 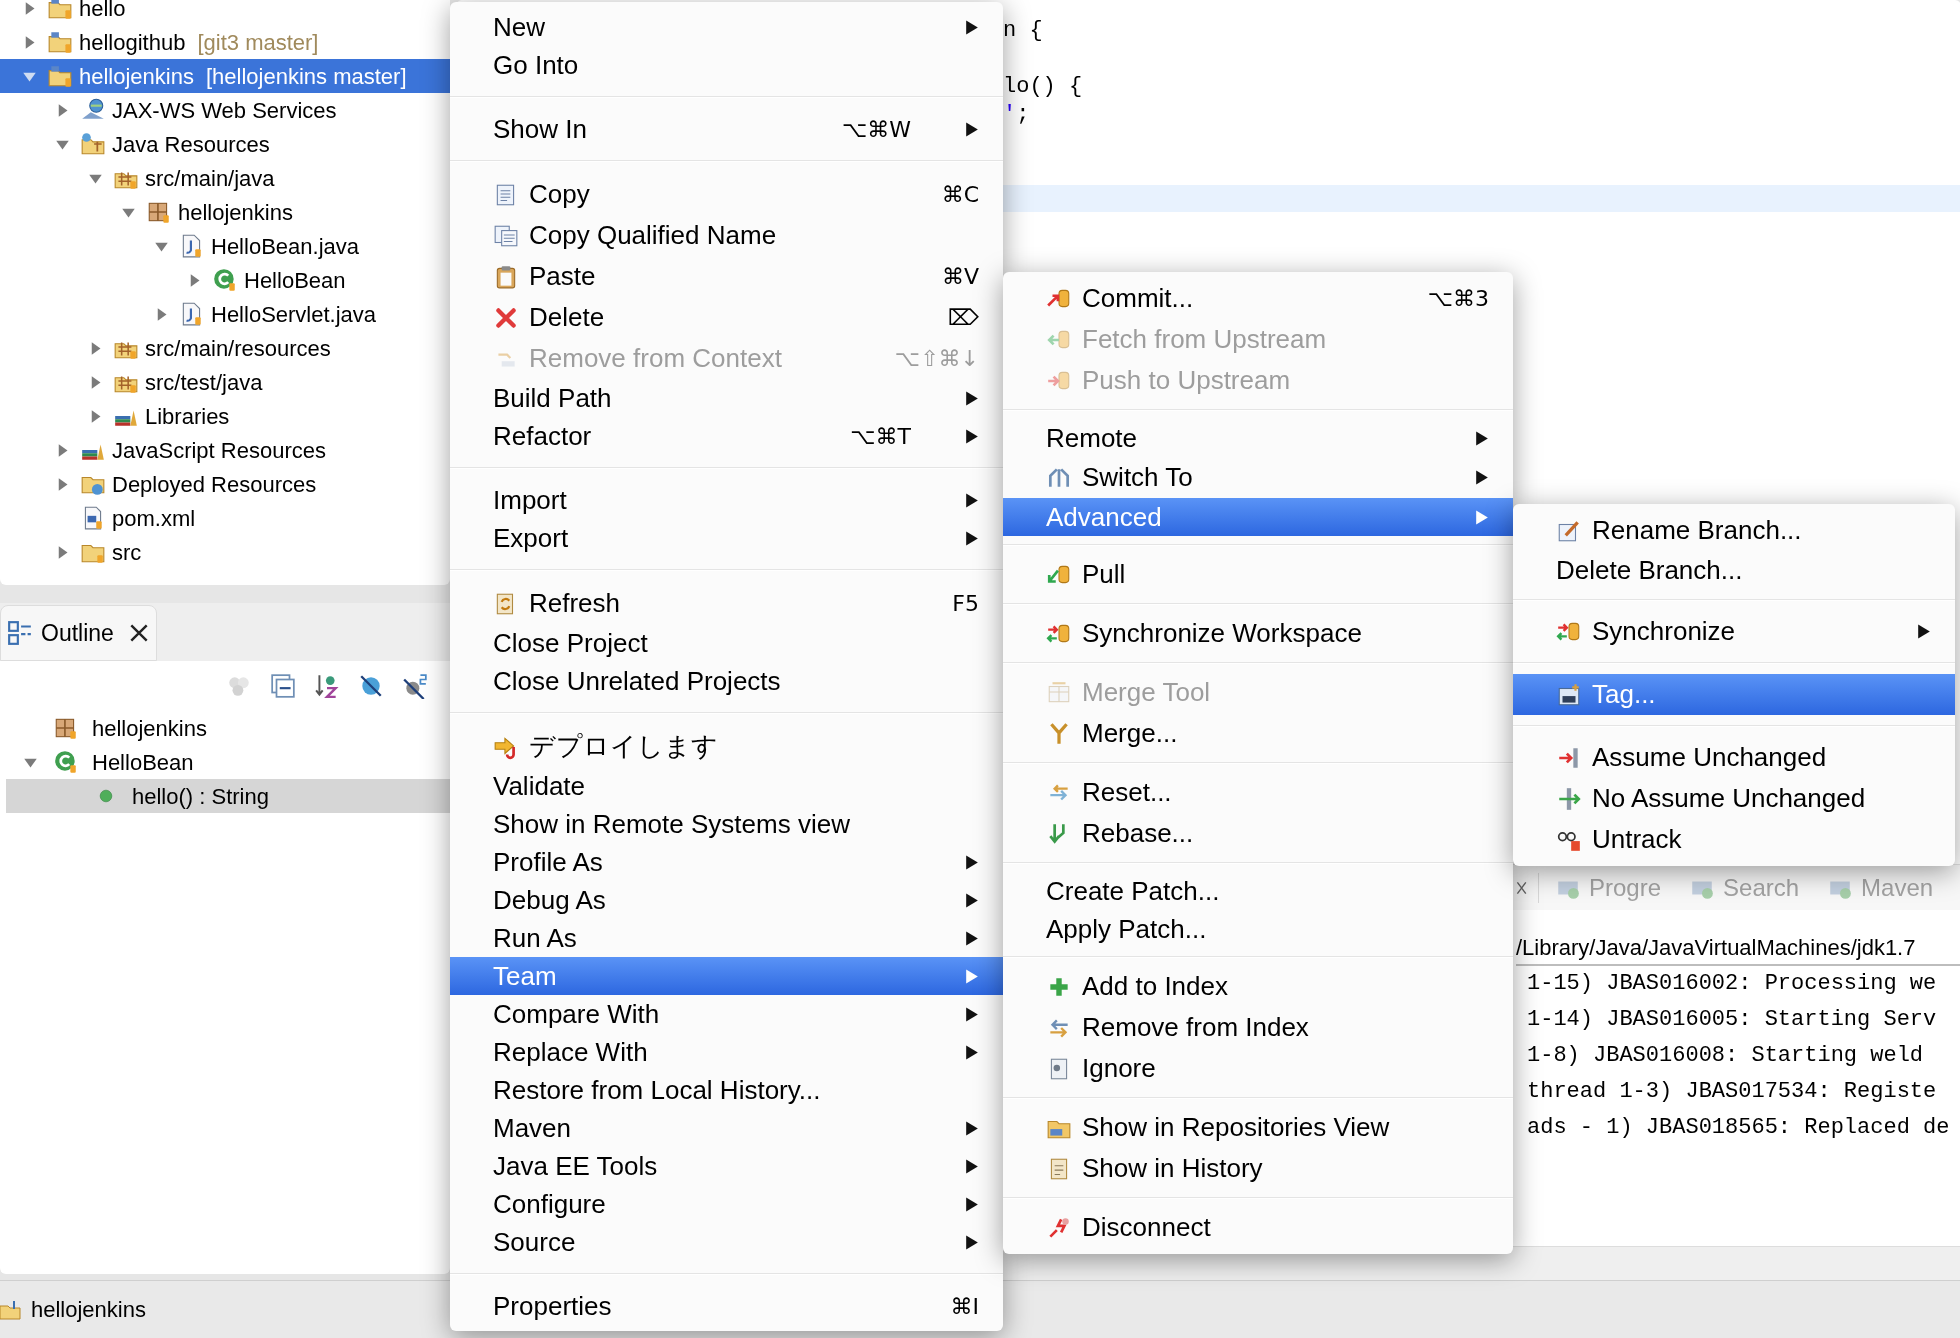 What do you see at coordinates (726, 862) in the screenshot?
I see `menu-item: Profile As` at bounding box center [726, 862].